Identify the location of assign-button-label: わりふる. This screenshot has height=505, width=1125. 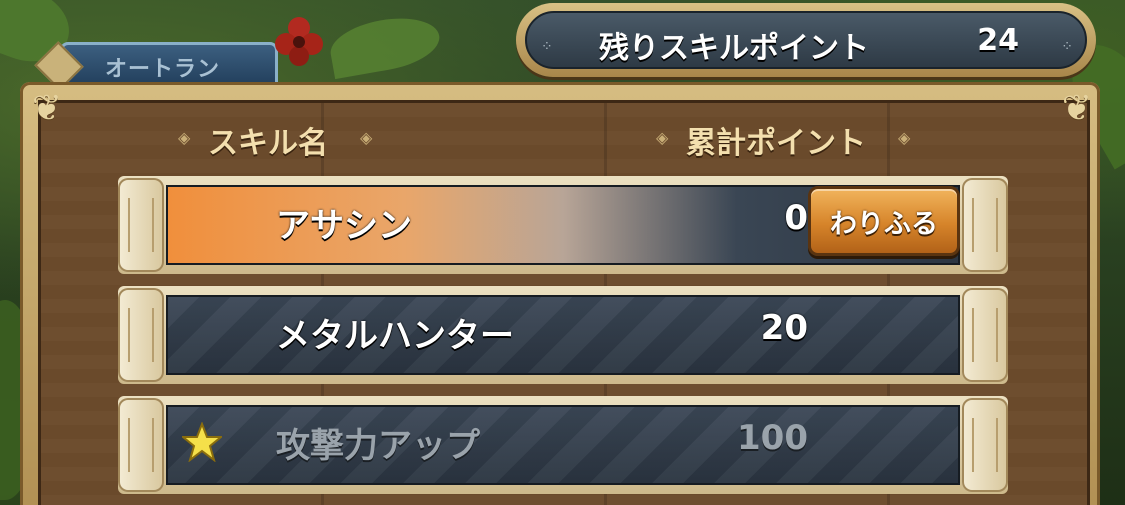
(884, 224).